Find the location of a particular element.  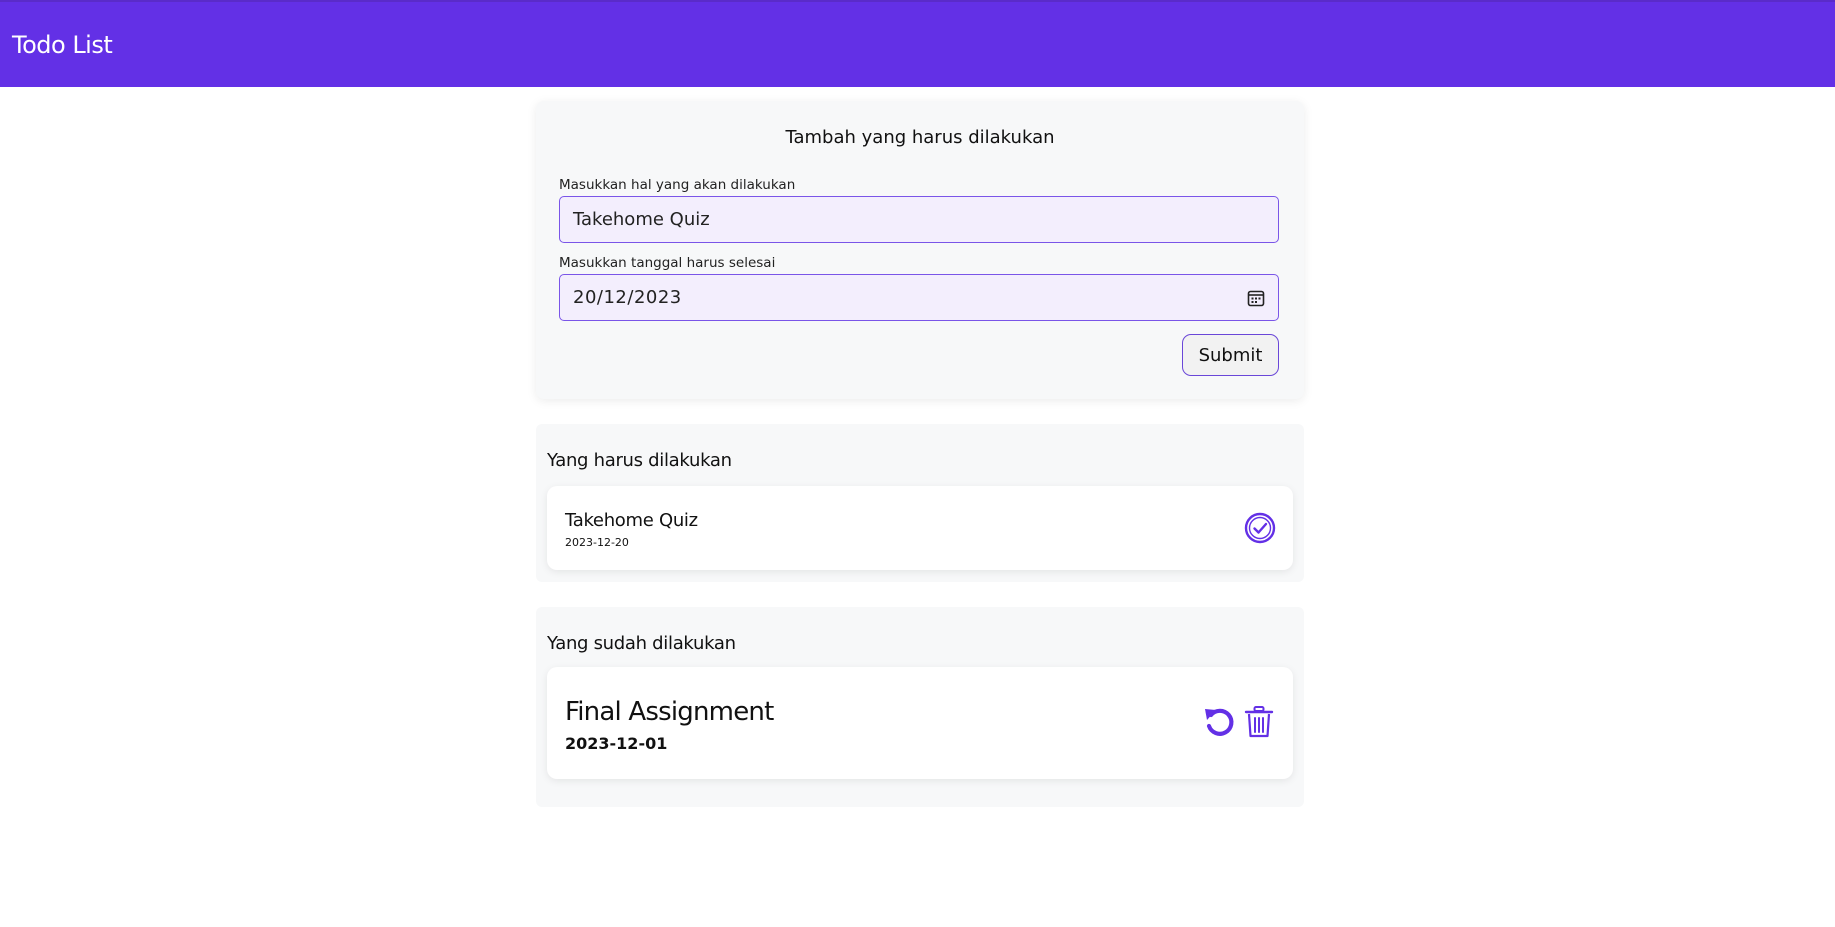

task-input-value: Takehome Quiz is located at coordinates (641, 219).